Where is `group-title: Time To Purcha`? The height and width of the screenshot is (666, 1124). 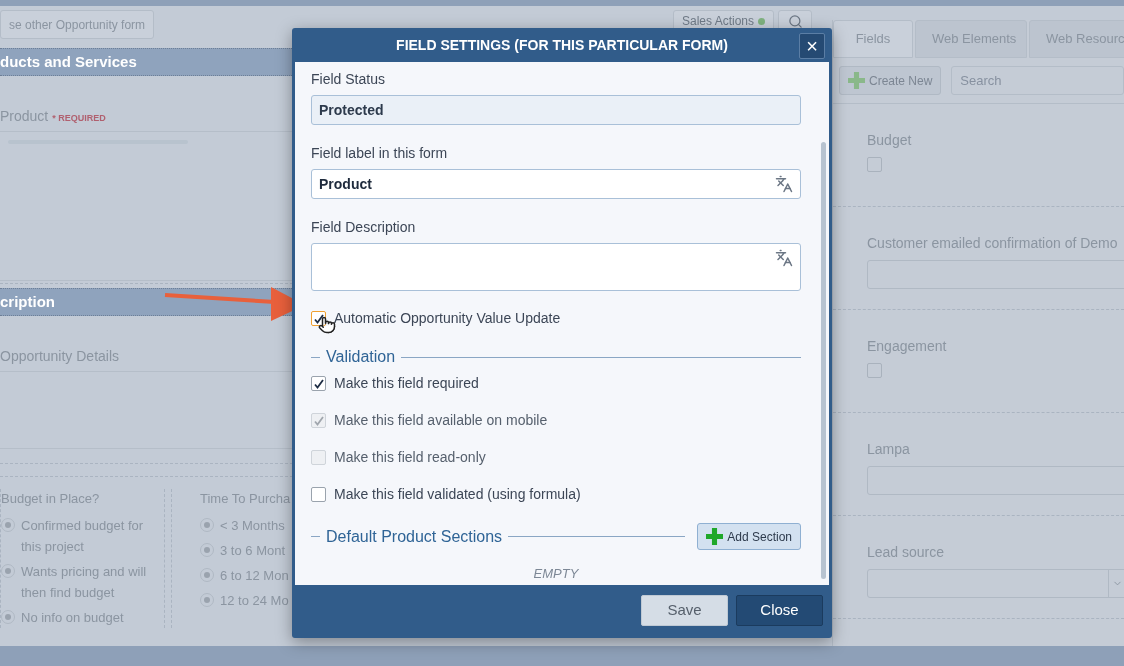 group-title: Time To Purcha is located at coordinates (245, 499).